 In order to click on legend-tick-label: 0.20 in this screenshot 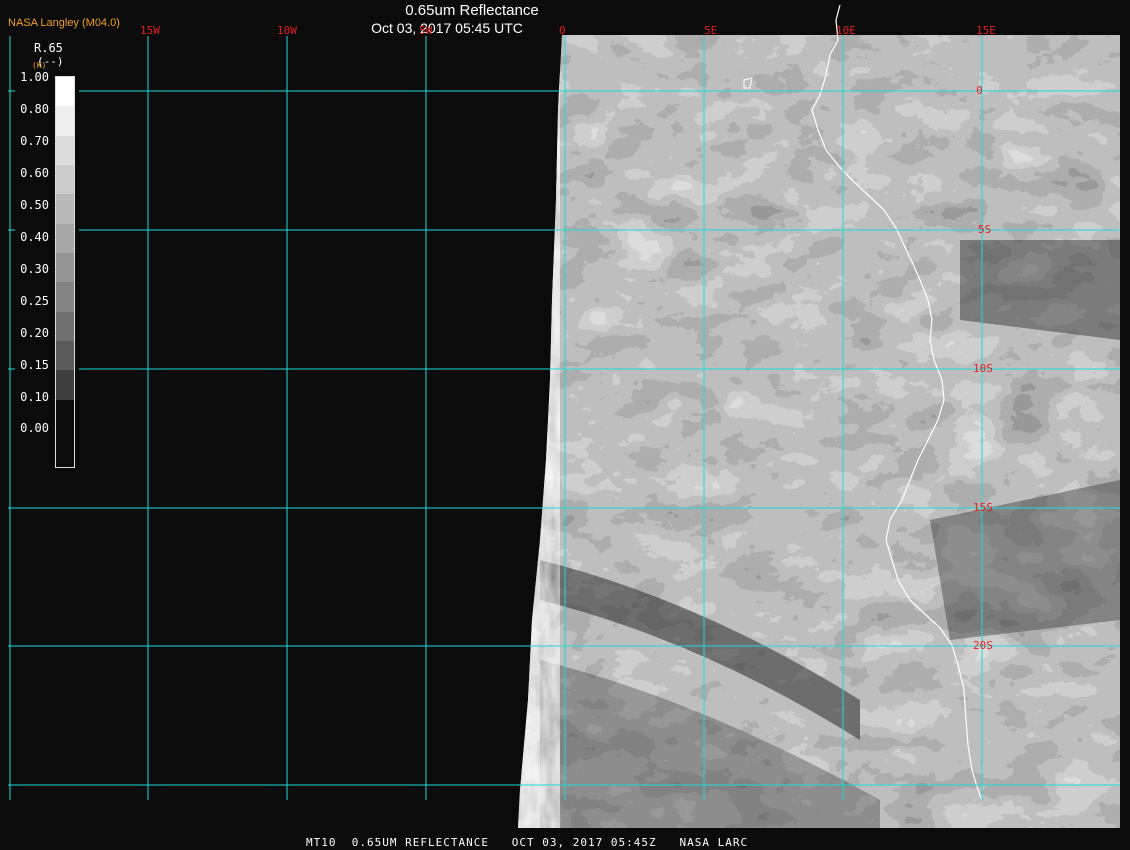, I will do `click(34, 333)`.